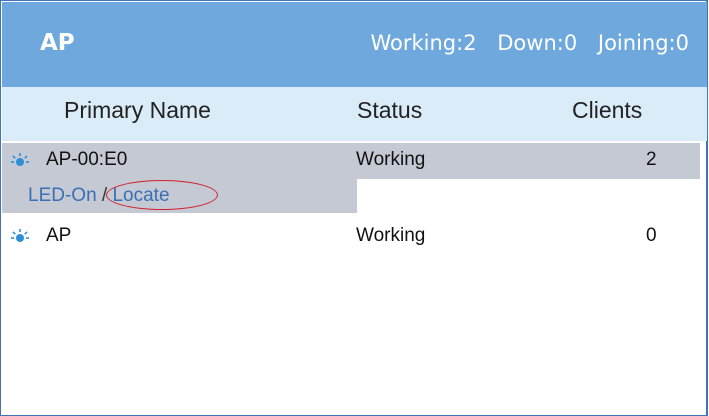 This screenshot has height=416, width=709. I want to click on row-ap-name: AP-00:E0, so click(86, 160).